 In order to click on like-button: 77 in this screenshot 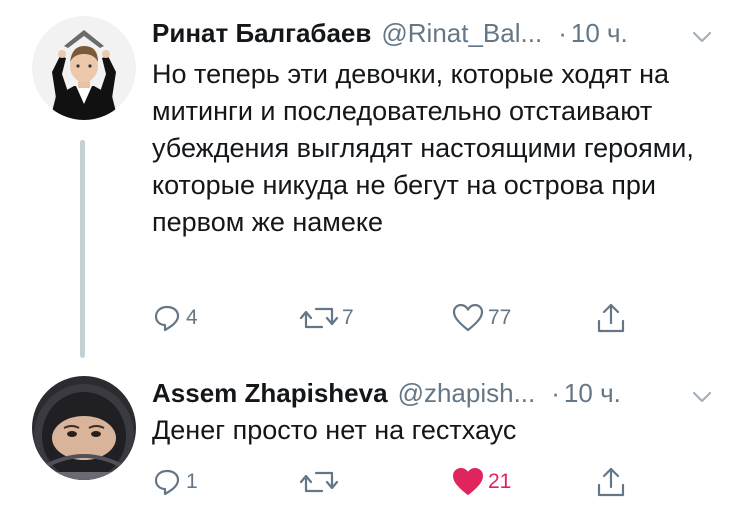, I will do `click(481, 318)`.